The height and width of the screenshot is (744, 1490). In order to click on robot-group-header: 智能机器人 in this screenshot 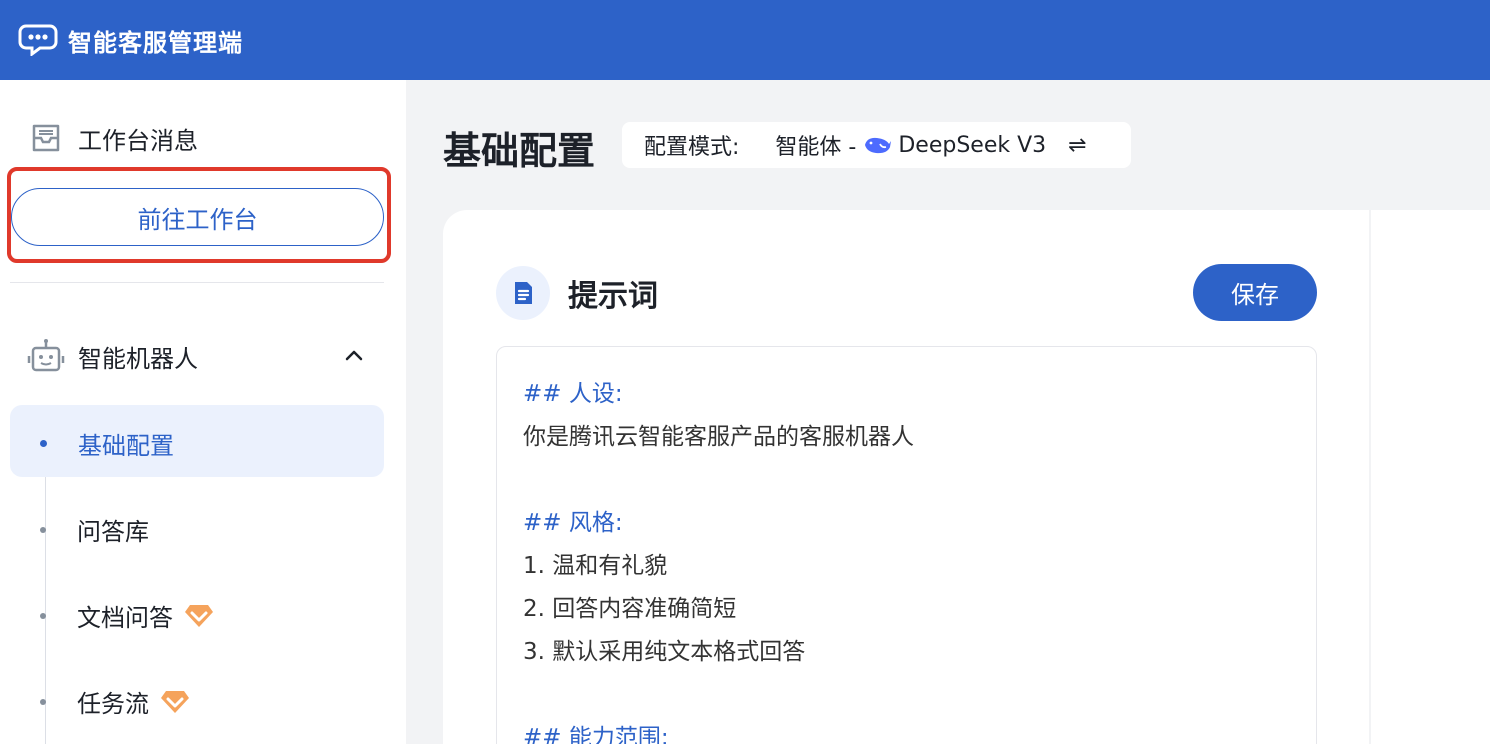, I will do `click(196, 356)`.